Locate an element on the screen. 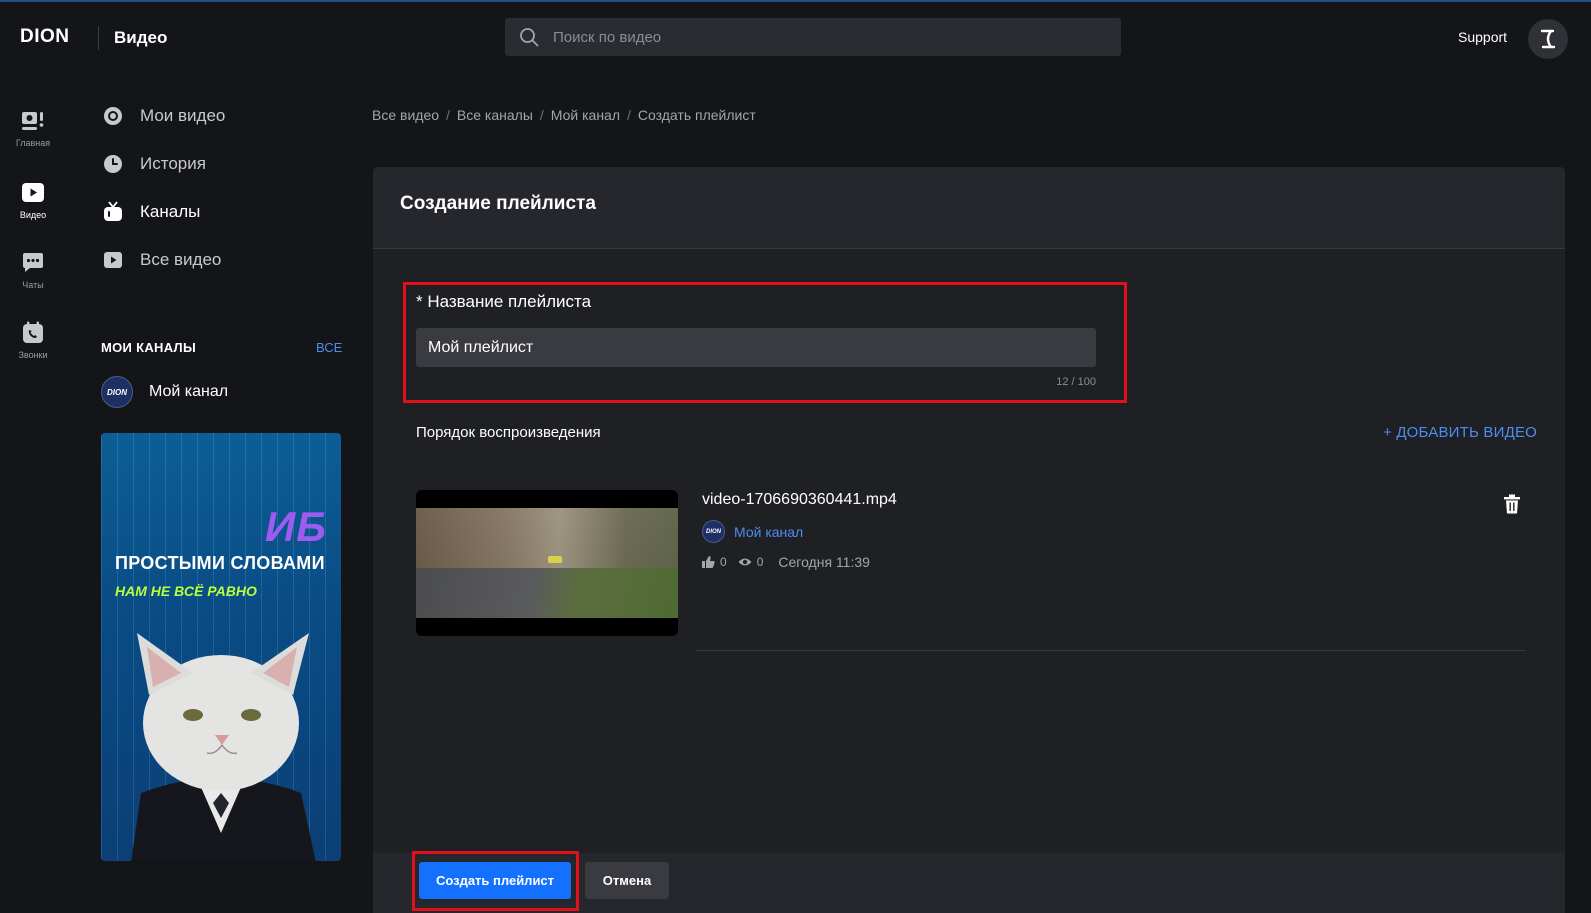 Image resolution: width=1591 pixels, height=913 pixels. likes-count: 0 is located at coordinates (723, 562).